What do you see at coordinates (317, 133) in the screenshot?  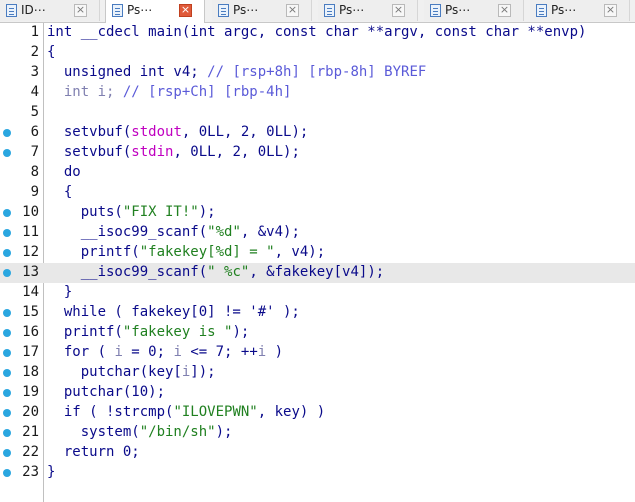 I see `code-line: 6 setvbuf(stdout, 0LL, 2, 0LL);` at bounding box center [317, 133].